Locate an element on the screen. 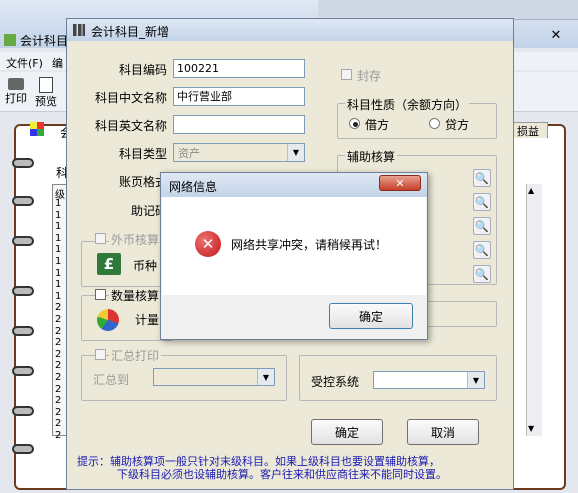 The width and height of the screenshot is (578, 493). unit-label: 计量 is located at coordinates (147, 320).